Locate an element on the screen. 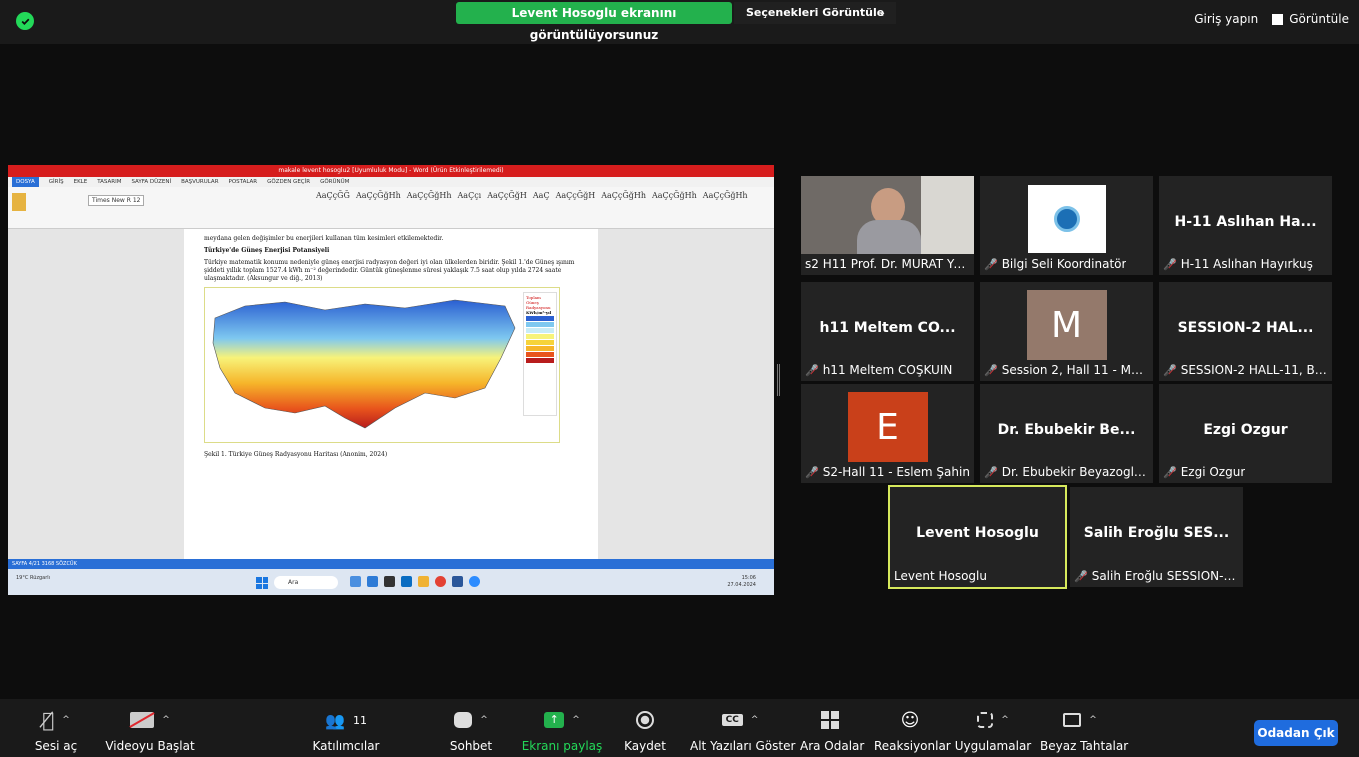 The image size is (1359, 757). paste-icon is located at coordinates (19, 202).